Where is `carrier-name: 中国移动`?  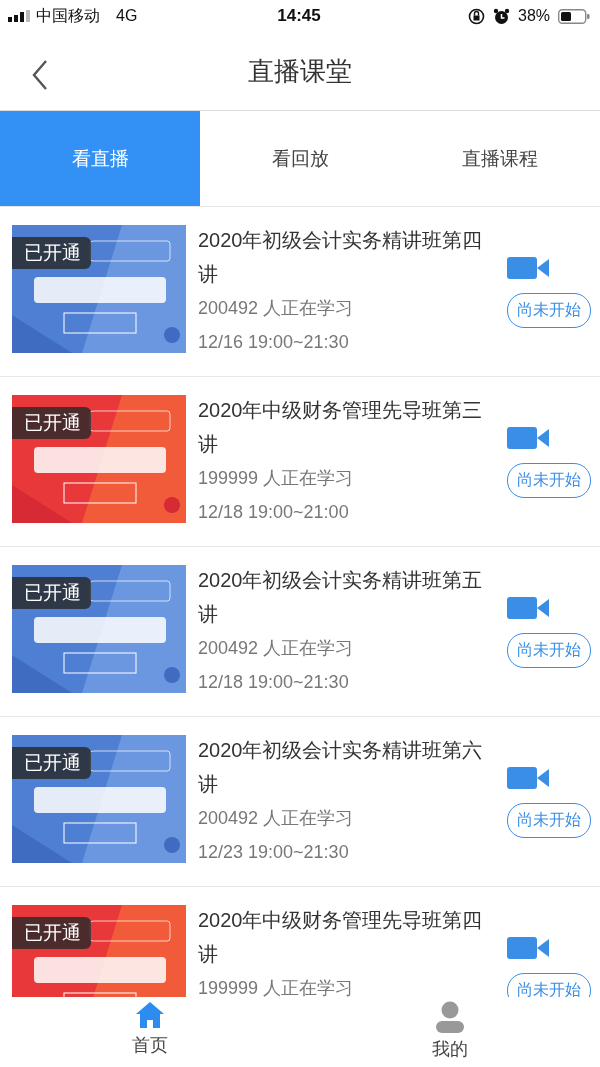 carrier-name: 中国移动 is located at coordinates (68, 15).